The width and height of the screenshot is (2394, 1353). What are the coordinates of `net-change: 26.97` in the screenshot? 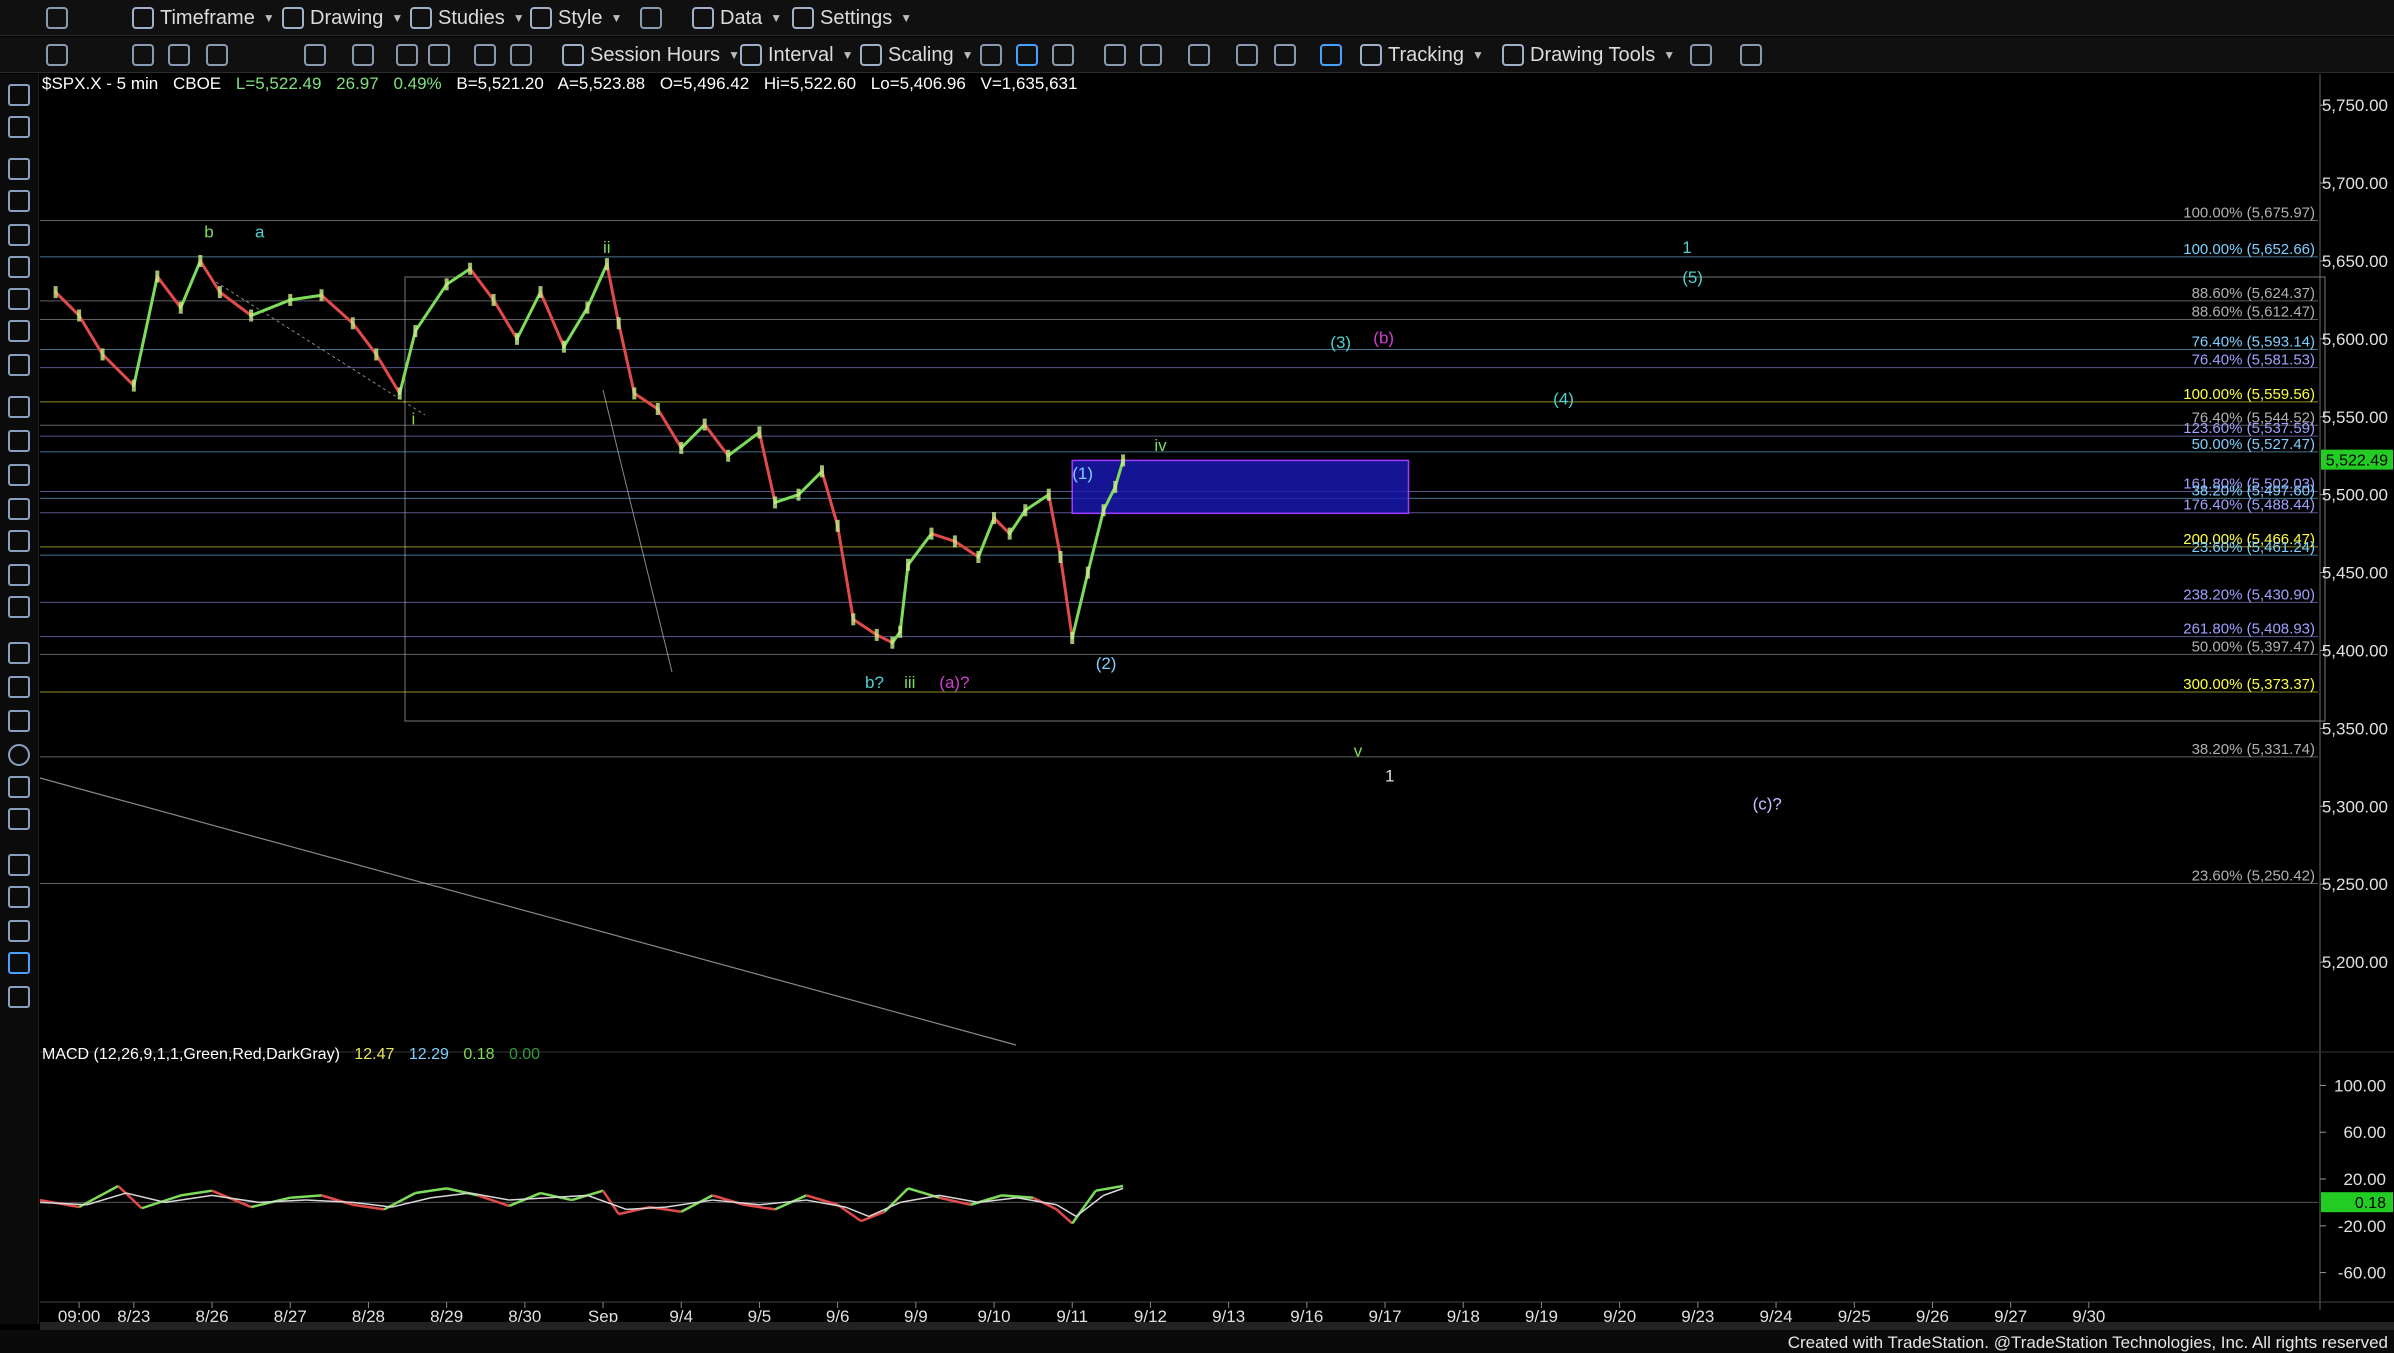 It's located at (357, 83).